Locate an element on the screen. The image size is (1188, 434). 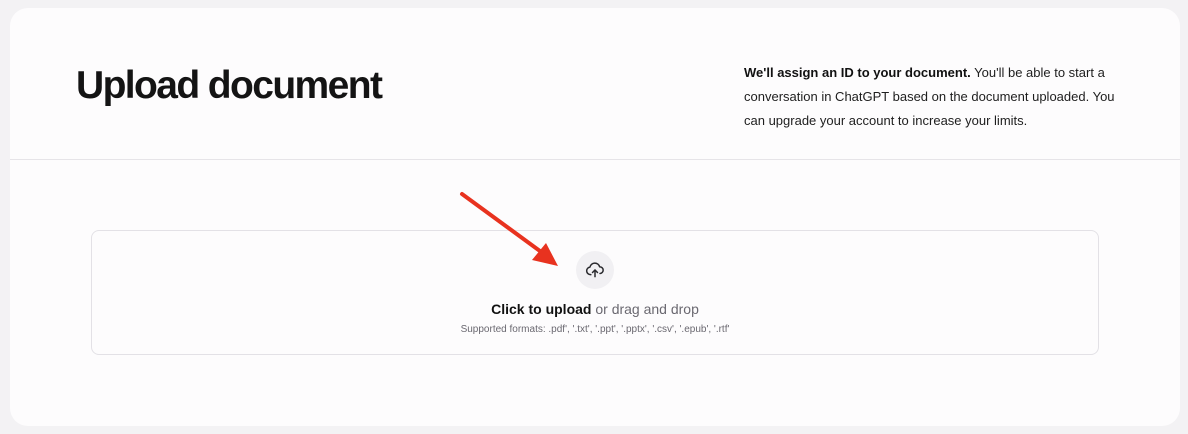
upload-instruction: Click to upload or drag and drop is located at coordinates (595, 309).